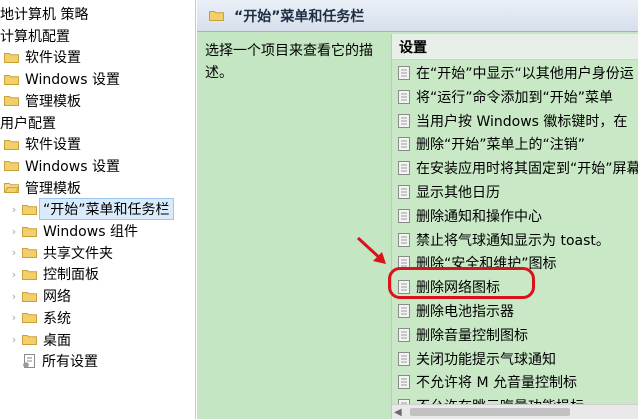  Describe the element at coordinates (70, 362) in the screenshot. I see `tree-item-label: 所有设置` at that location.